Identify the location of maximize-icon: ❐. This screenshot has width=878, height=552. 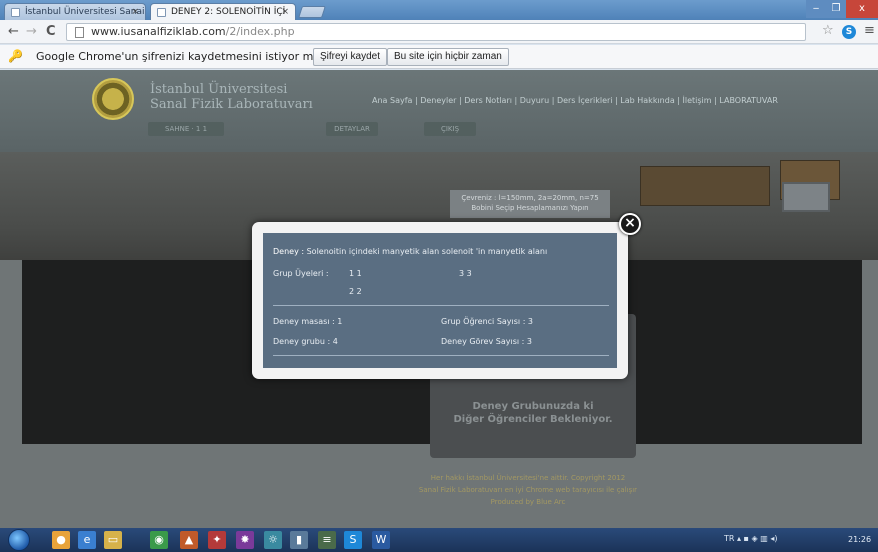
(836, 9).